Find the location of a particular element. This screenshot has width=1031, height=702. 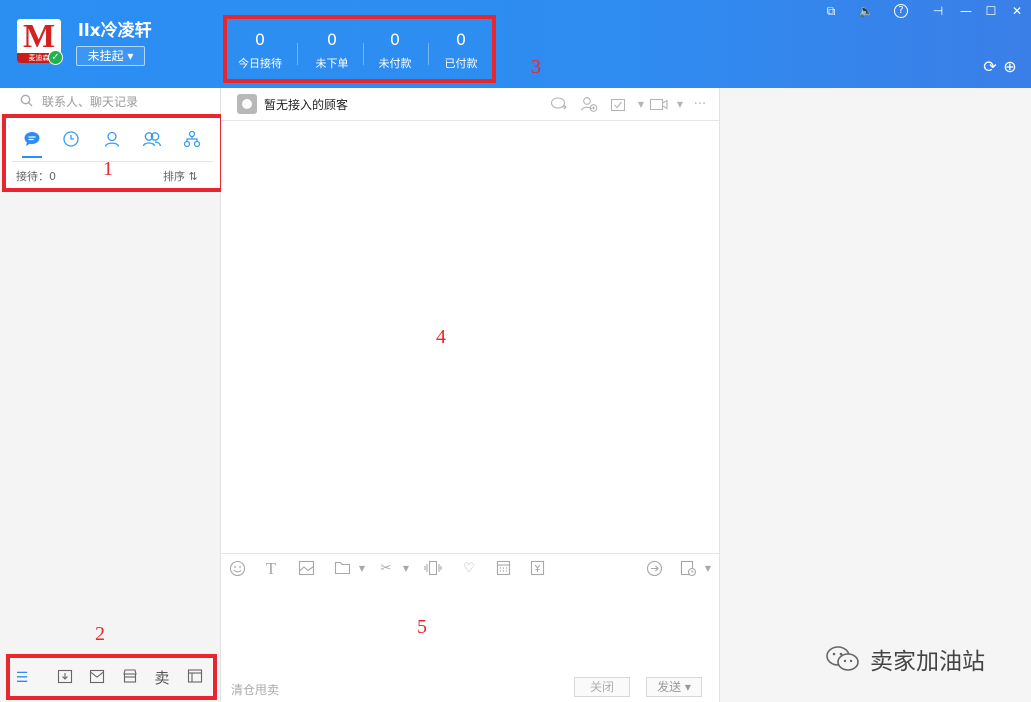

clock-icon is located at coordinates (71, 141).